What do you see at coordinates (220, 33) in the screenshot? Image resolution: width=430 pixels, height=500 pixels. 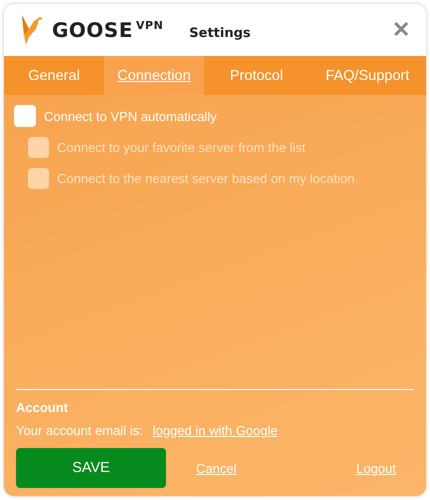 I see `window-title: Settings` at bounding box center [220, 33].